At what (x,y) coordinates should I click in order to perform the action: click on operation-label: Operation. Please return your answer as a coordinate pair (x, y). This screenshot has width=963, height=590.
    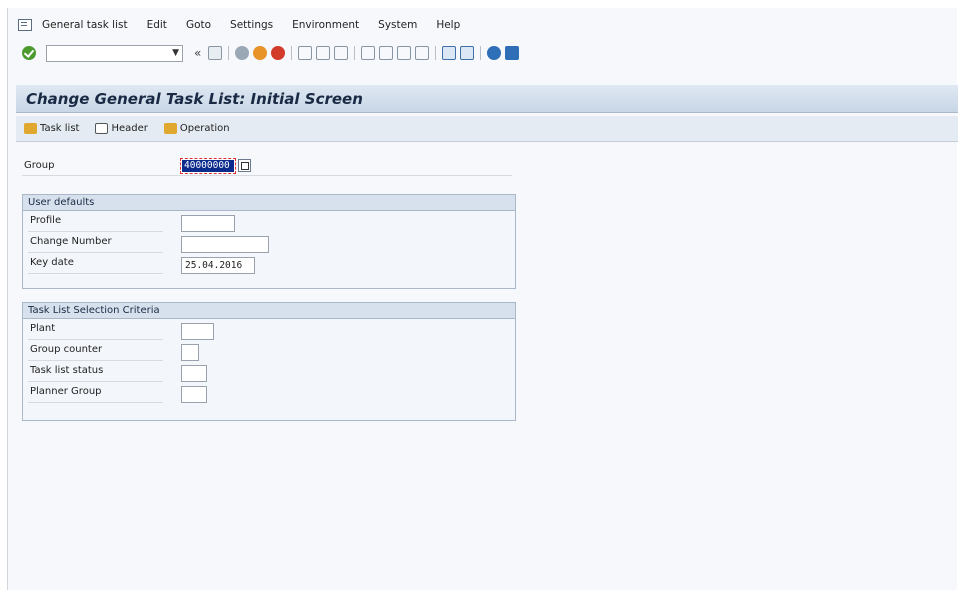
    Looking at the image, I should click on (204, 128).